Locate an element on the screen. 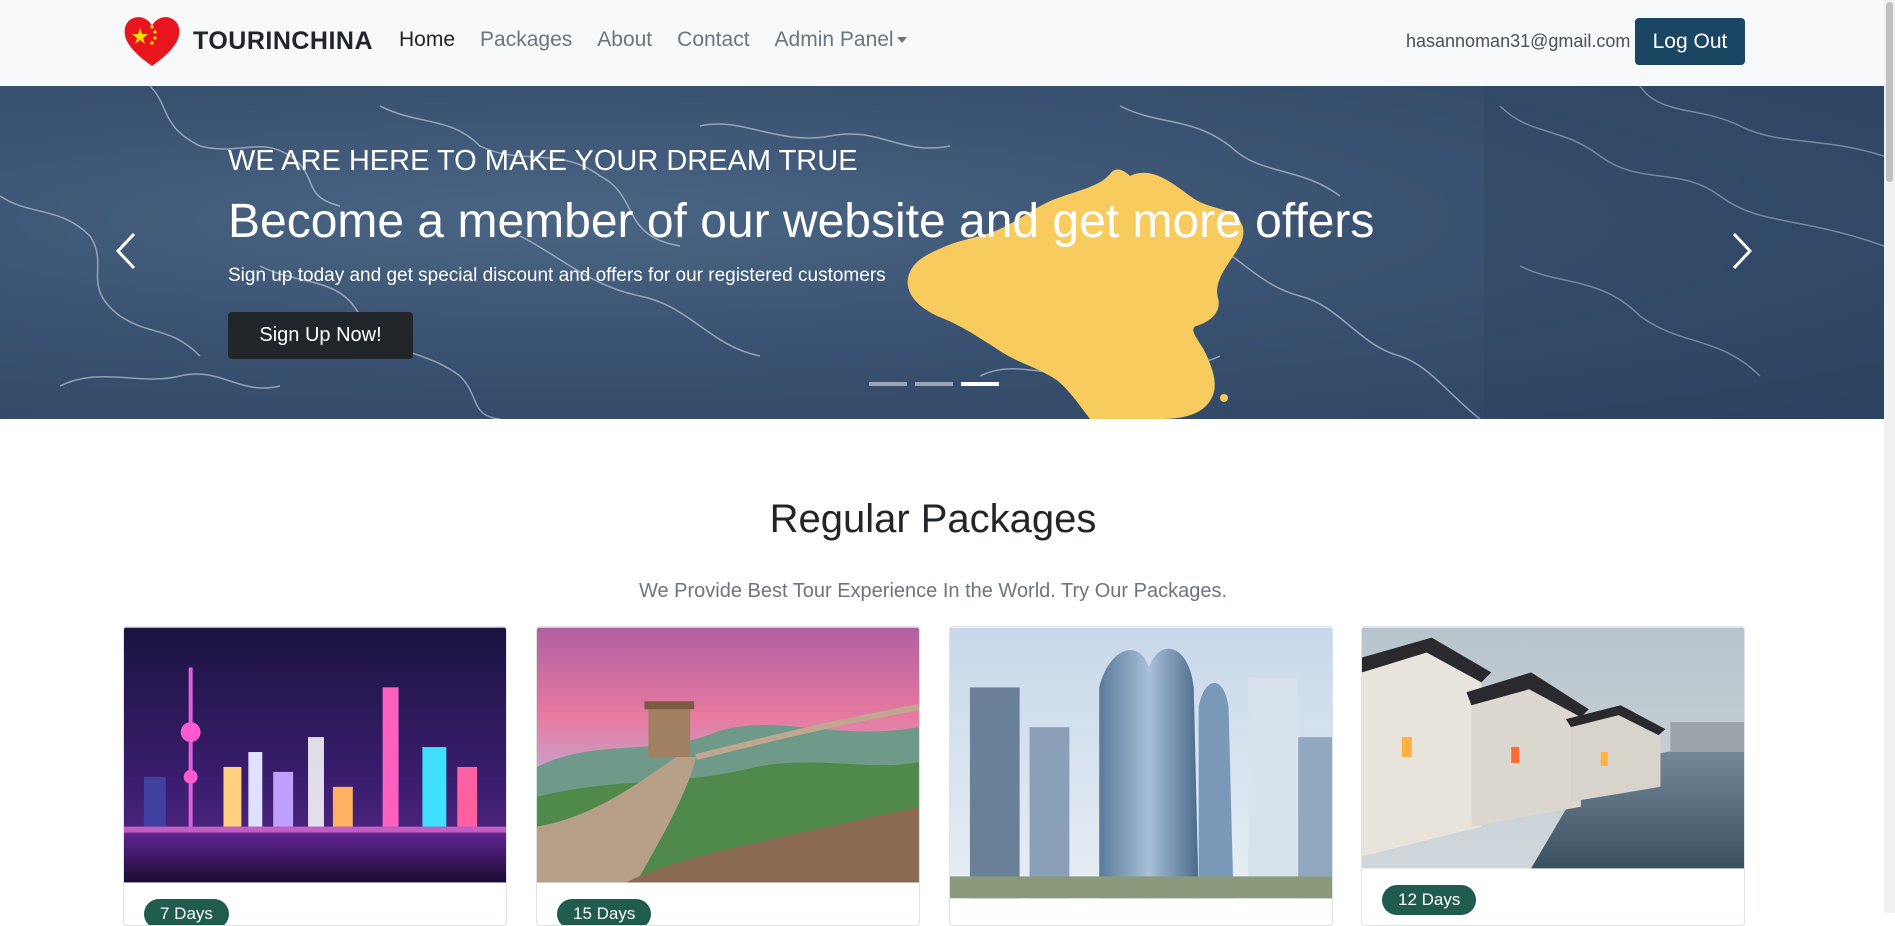 The image size is (1895, 926). section-title: Regular Packages is located at coordinates (933, 519).